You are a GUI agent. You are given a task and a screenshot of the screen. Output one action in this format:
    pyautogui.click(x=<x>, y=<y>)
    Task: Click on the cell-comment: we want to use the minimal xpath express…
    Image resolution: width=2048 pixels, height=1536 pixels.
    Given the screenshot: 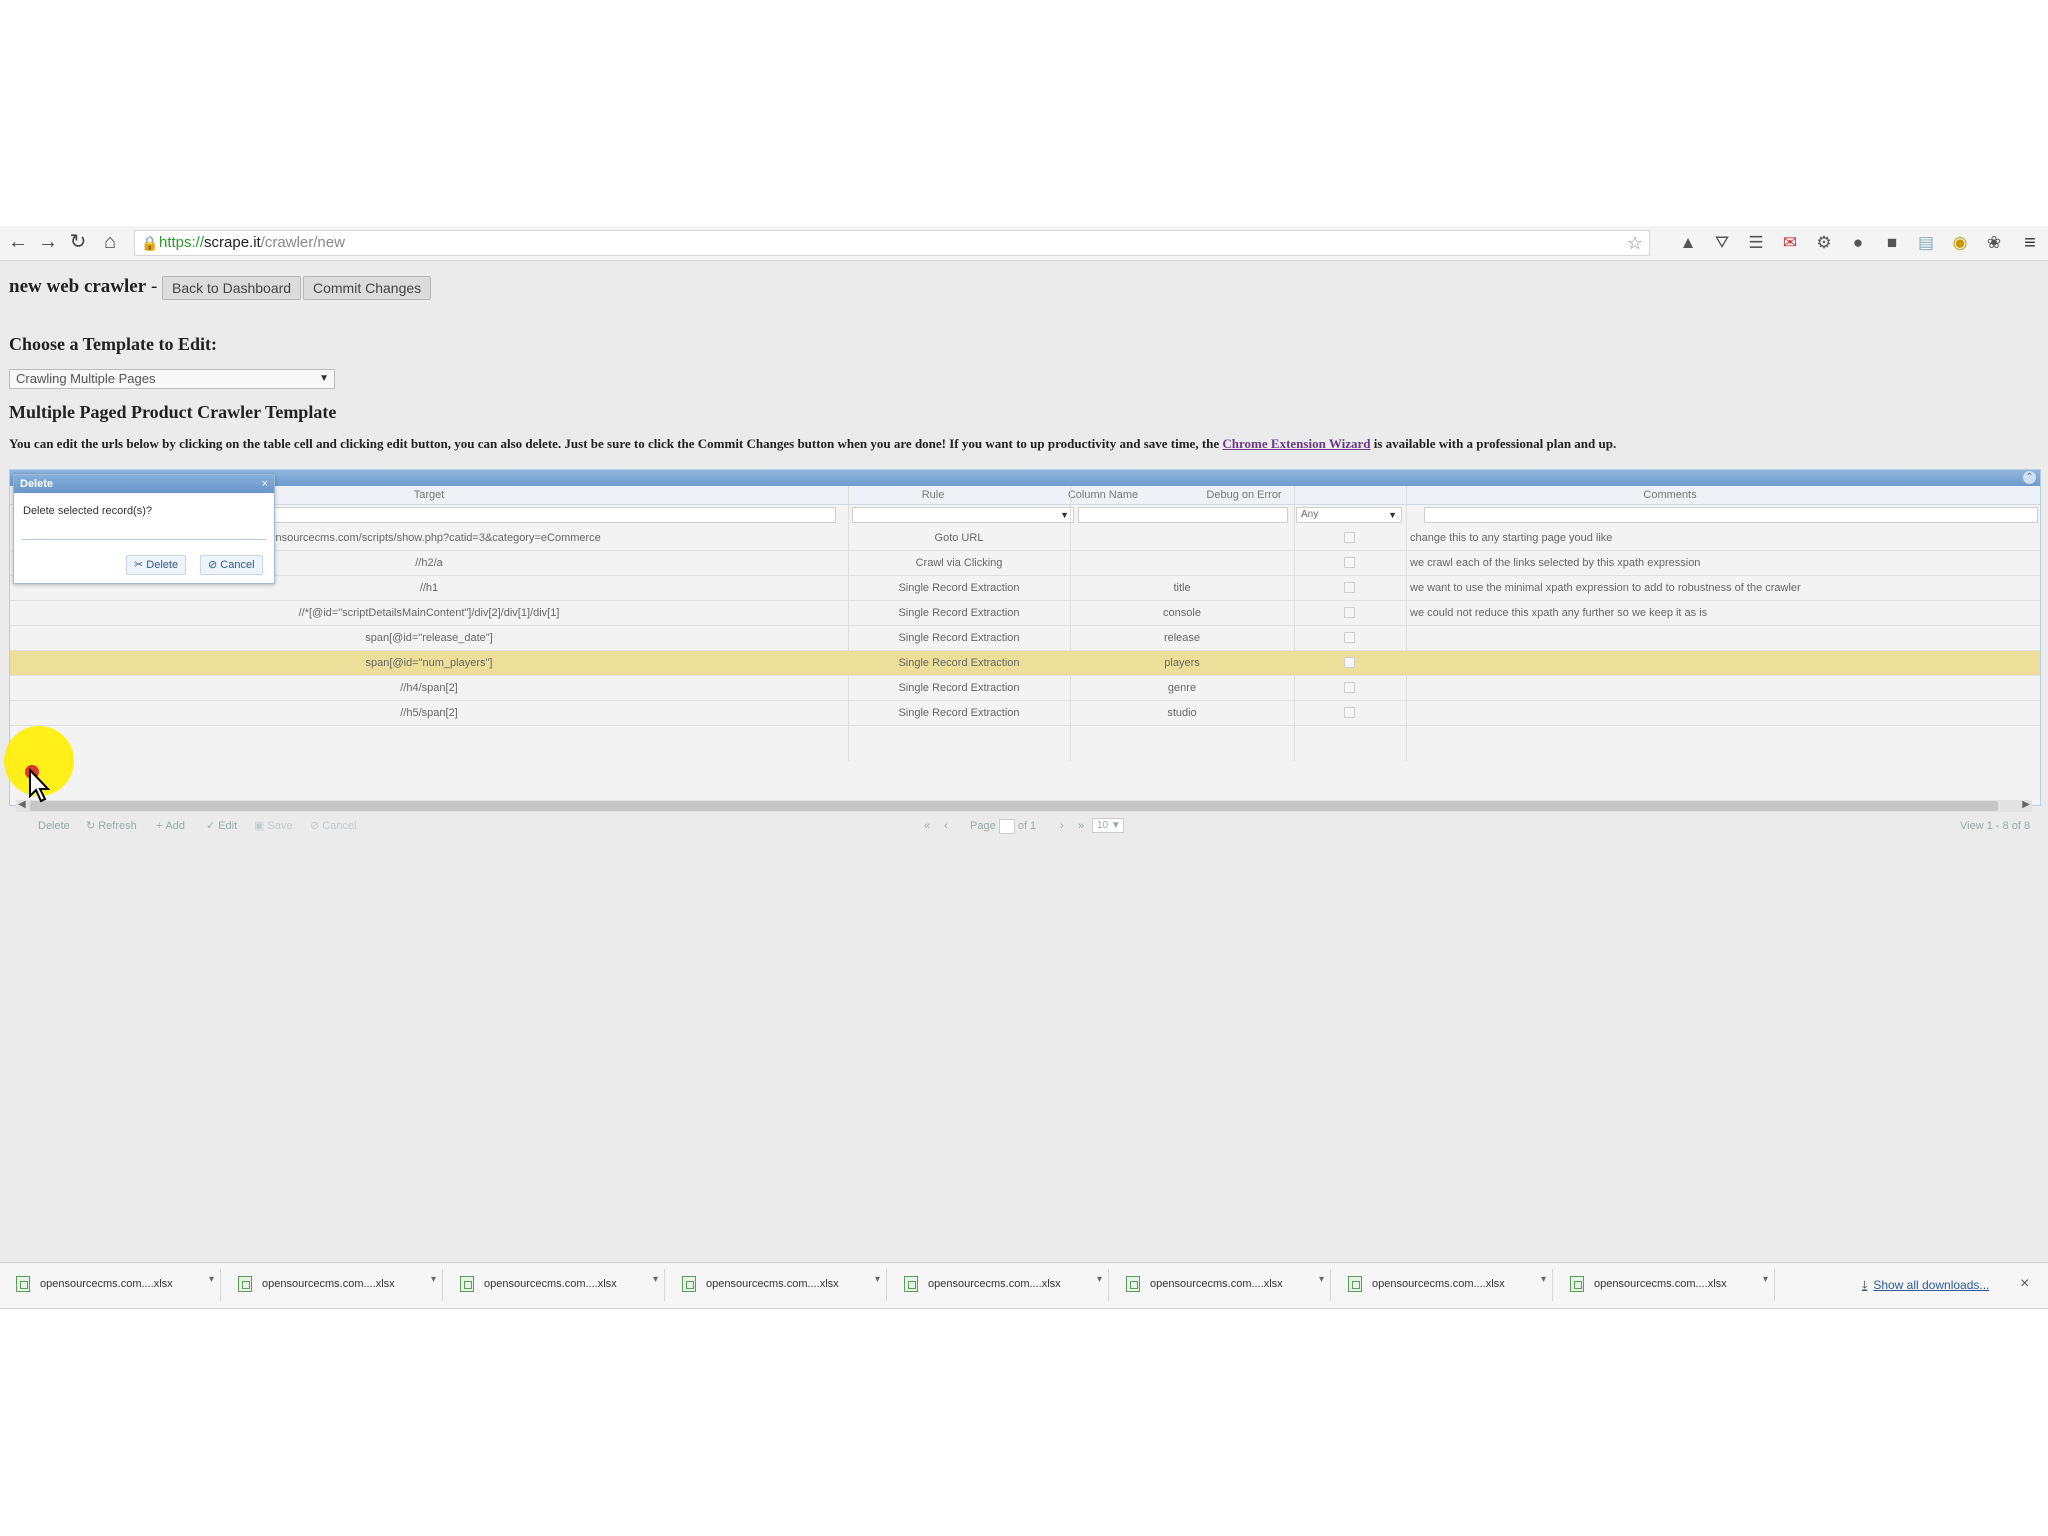 What is the action you would take?
    pyautogui.click(x=1723, y=588)
    